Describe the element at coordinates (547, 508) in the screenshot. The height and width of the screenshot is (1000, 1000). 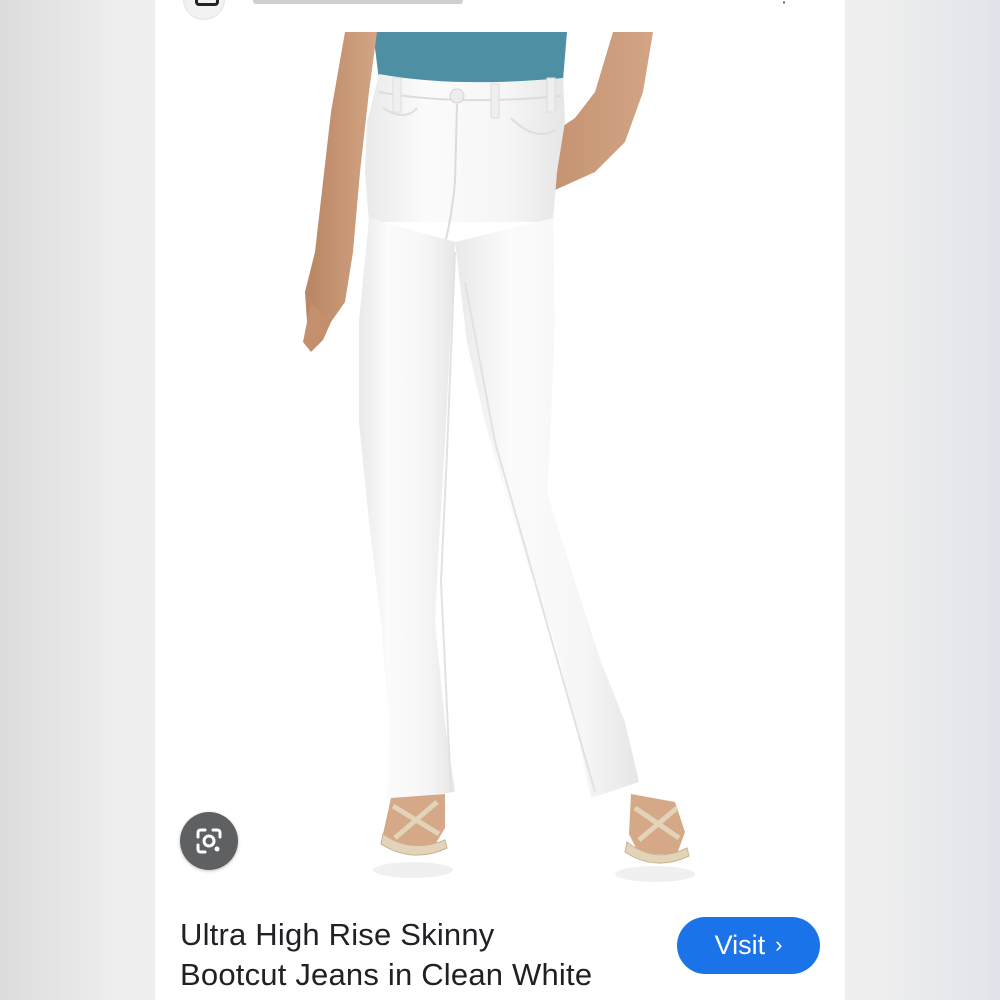
I see `jeans-right-leg` at that location.